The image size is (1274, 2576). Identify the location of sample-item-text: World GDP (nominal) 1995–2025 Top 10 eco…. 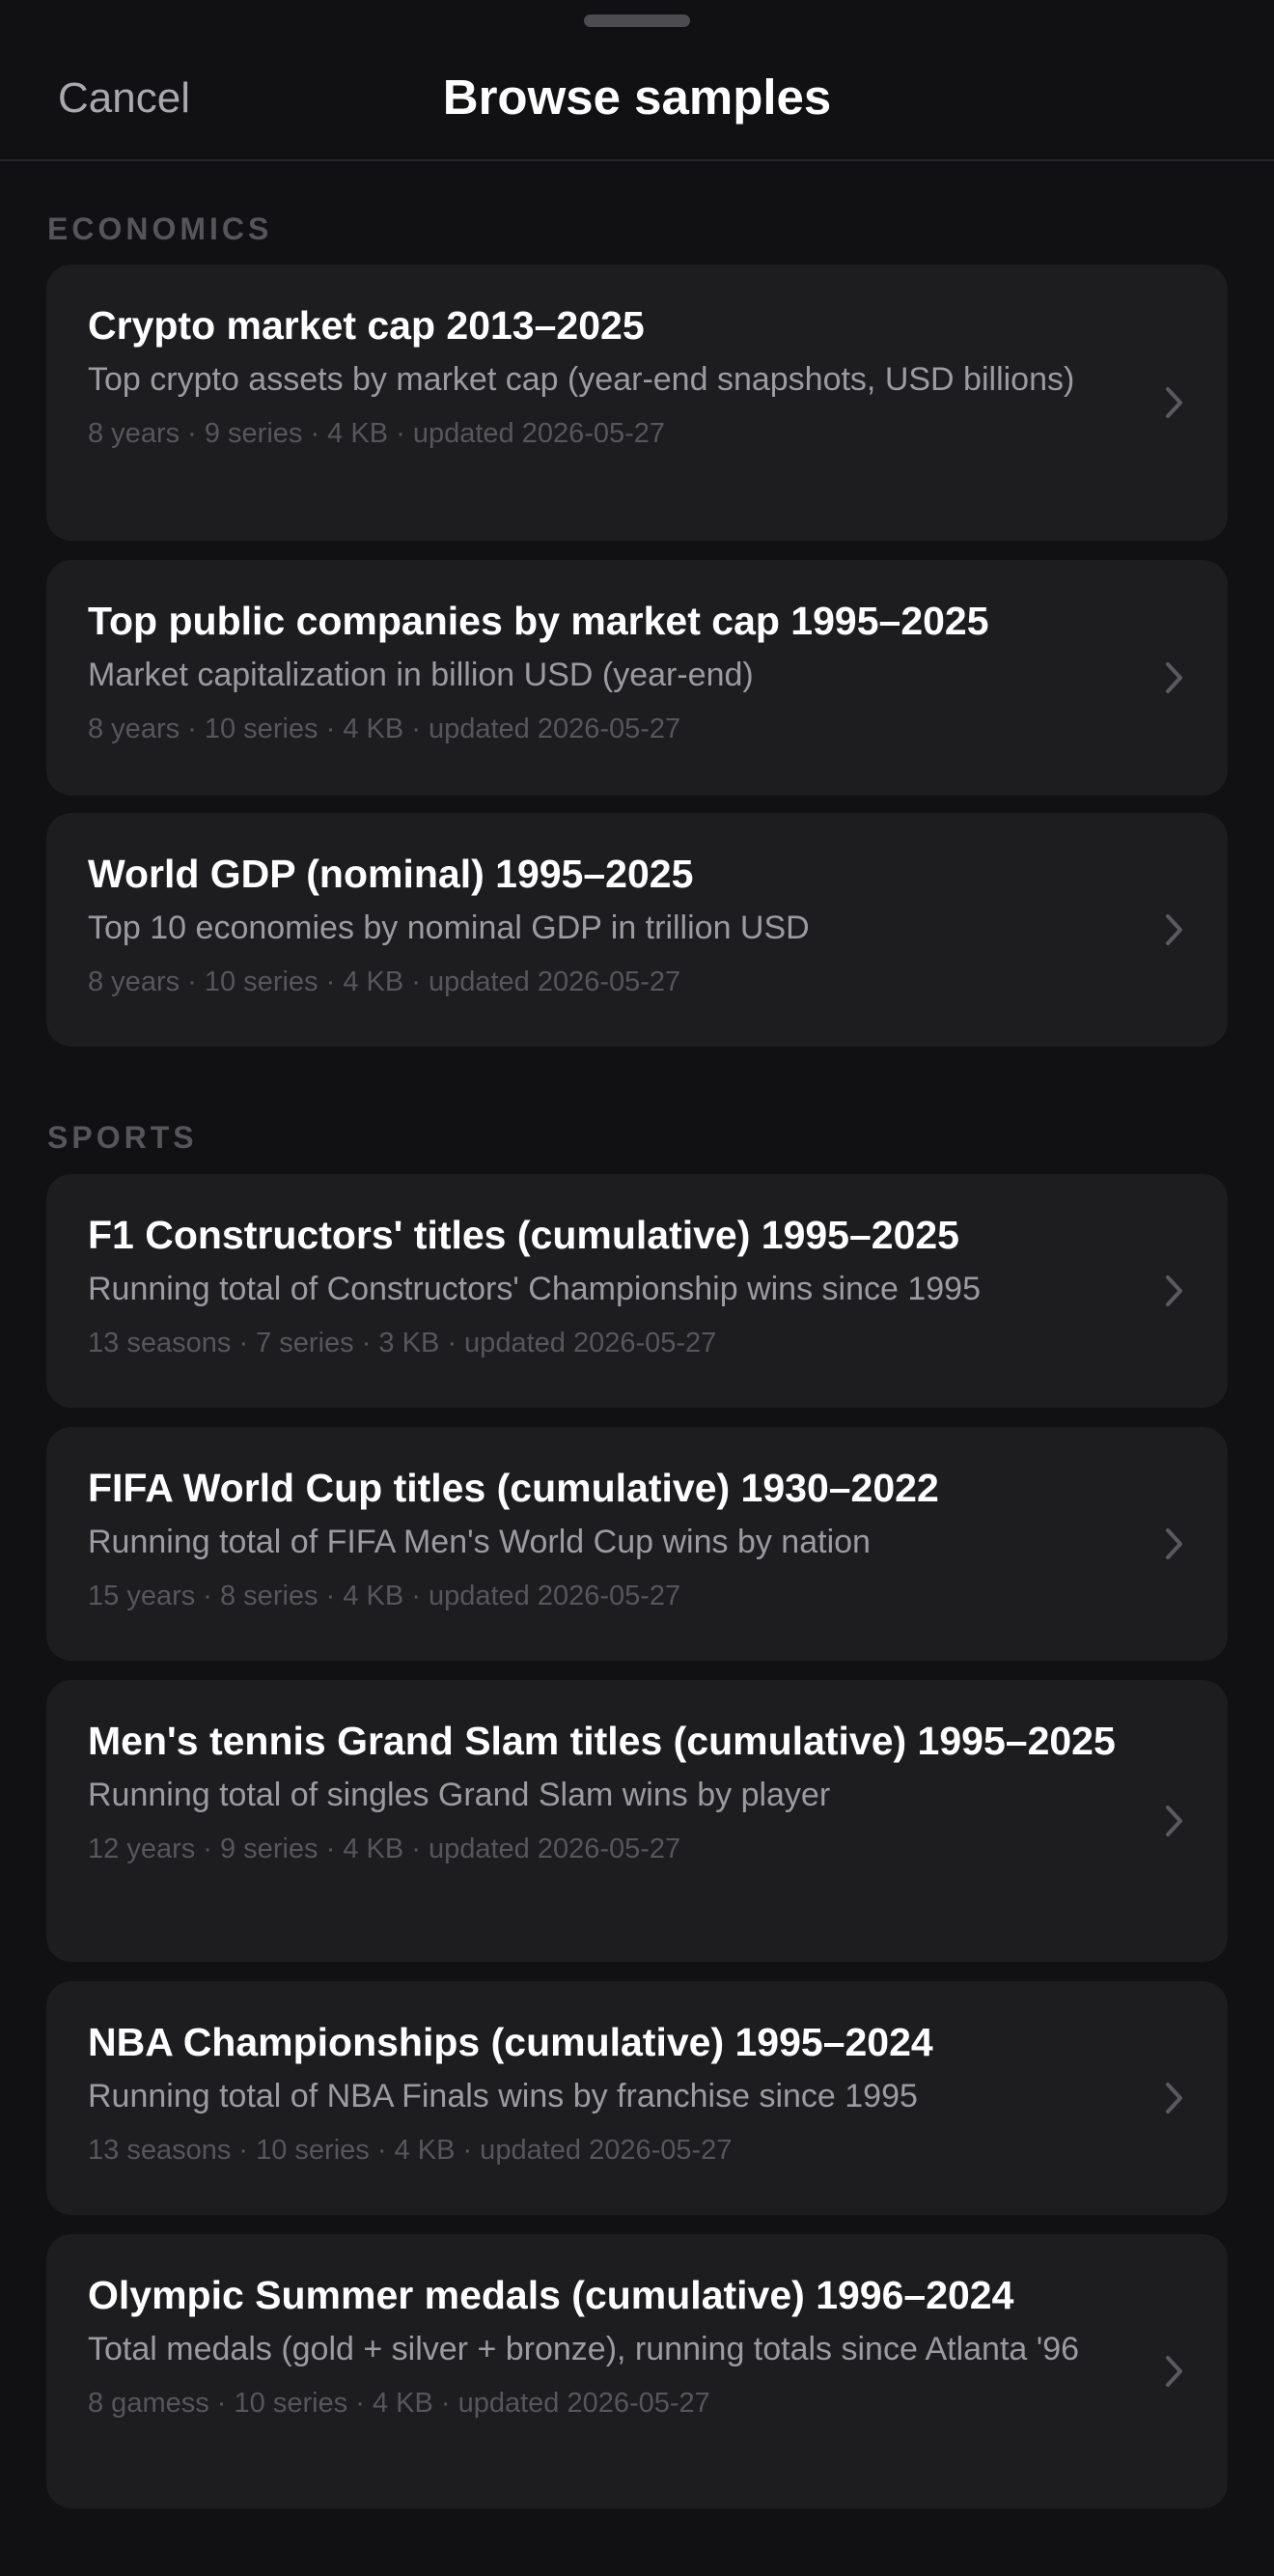
(614, 925).